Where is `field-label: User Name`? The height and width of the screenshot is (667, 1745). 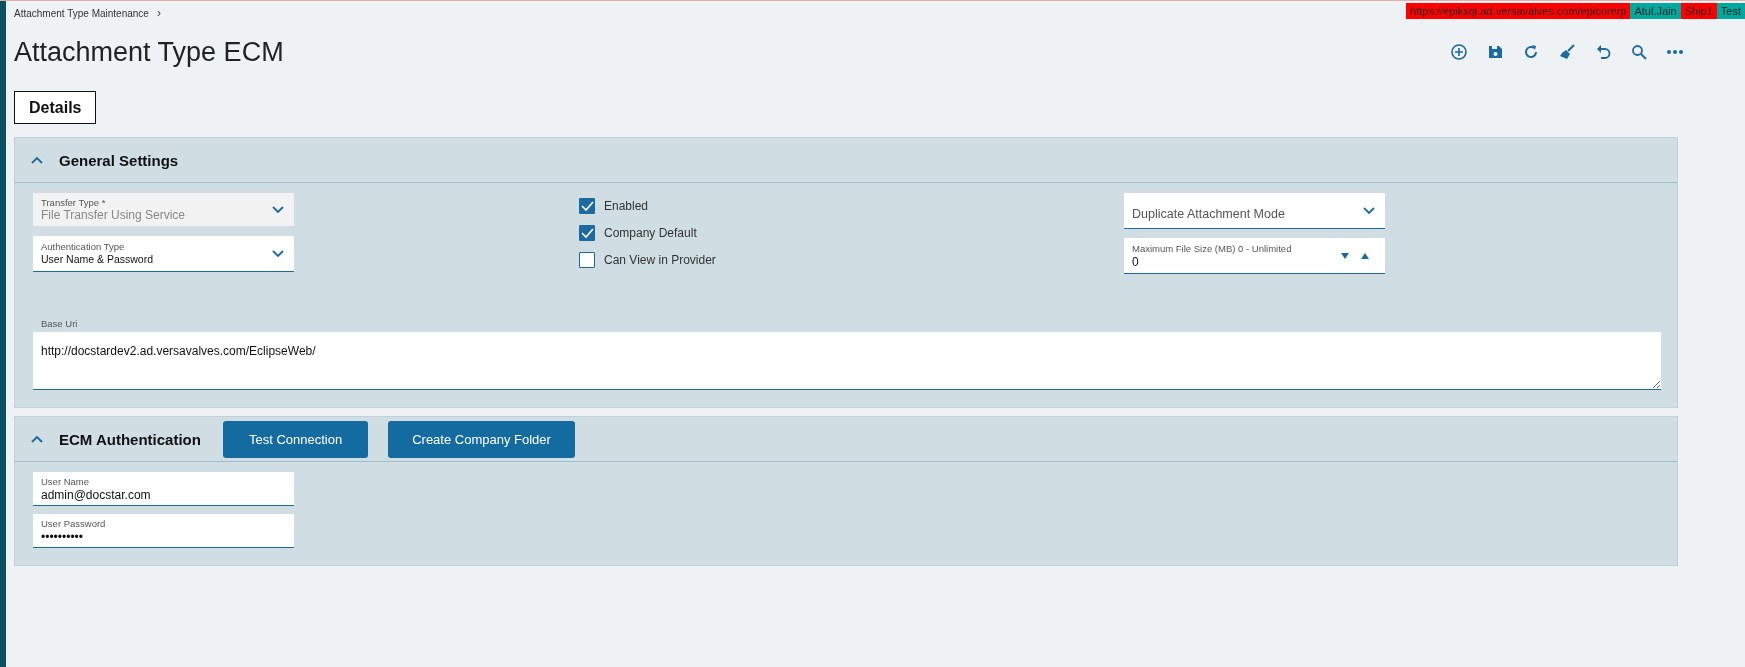
field-label: User Name is located at coordinates (66, 481).